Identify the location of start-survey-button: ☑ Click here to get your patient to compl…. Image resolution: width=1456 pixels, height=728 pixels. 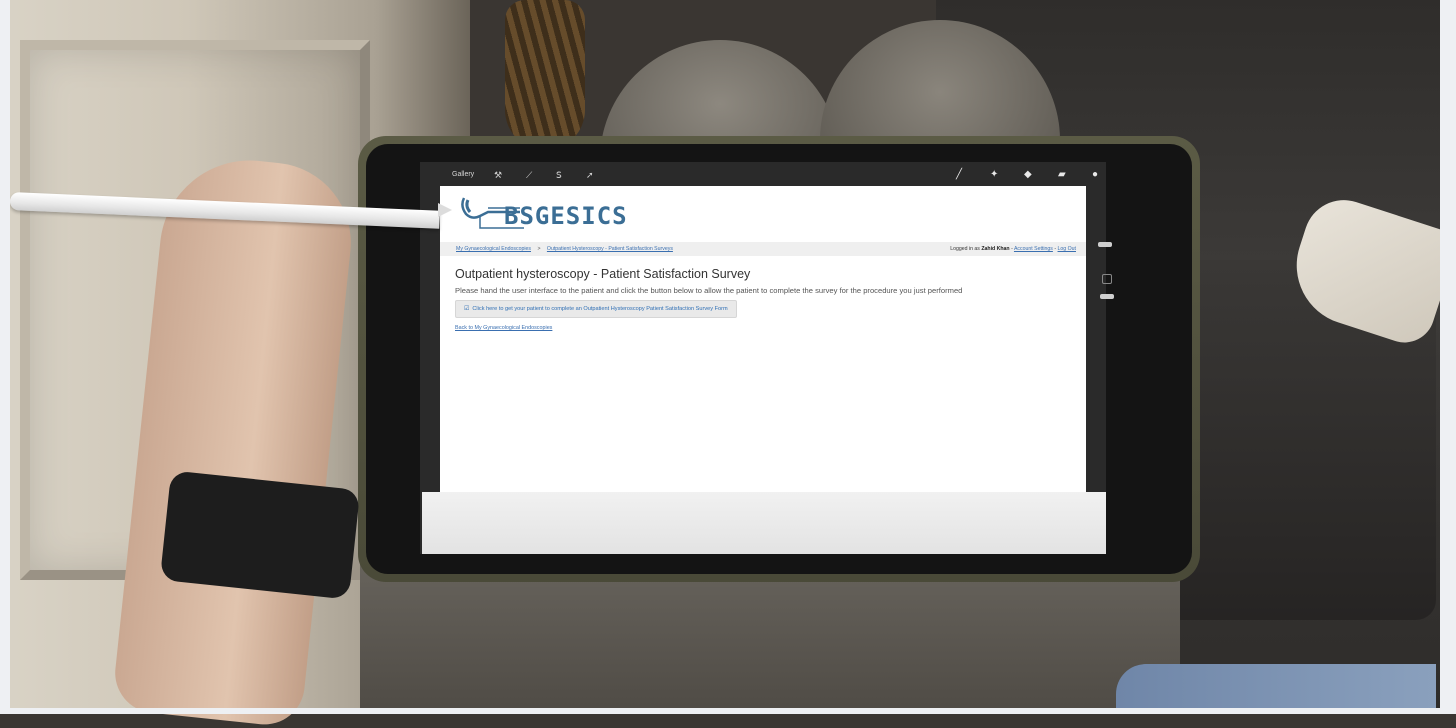
(596, 309).